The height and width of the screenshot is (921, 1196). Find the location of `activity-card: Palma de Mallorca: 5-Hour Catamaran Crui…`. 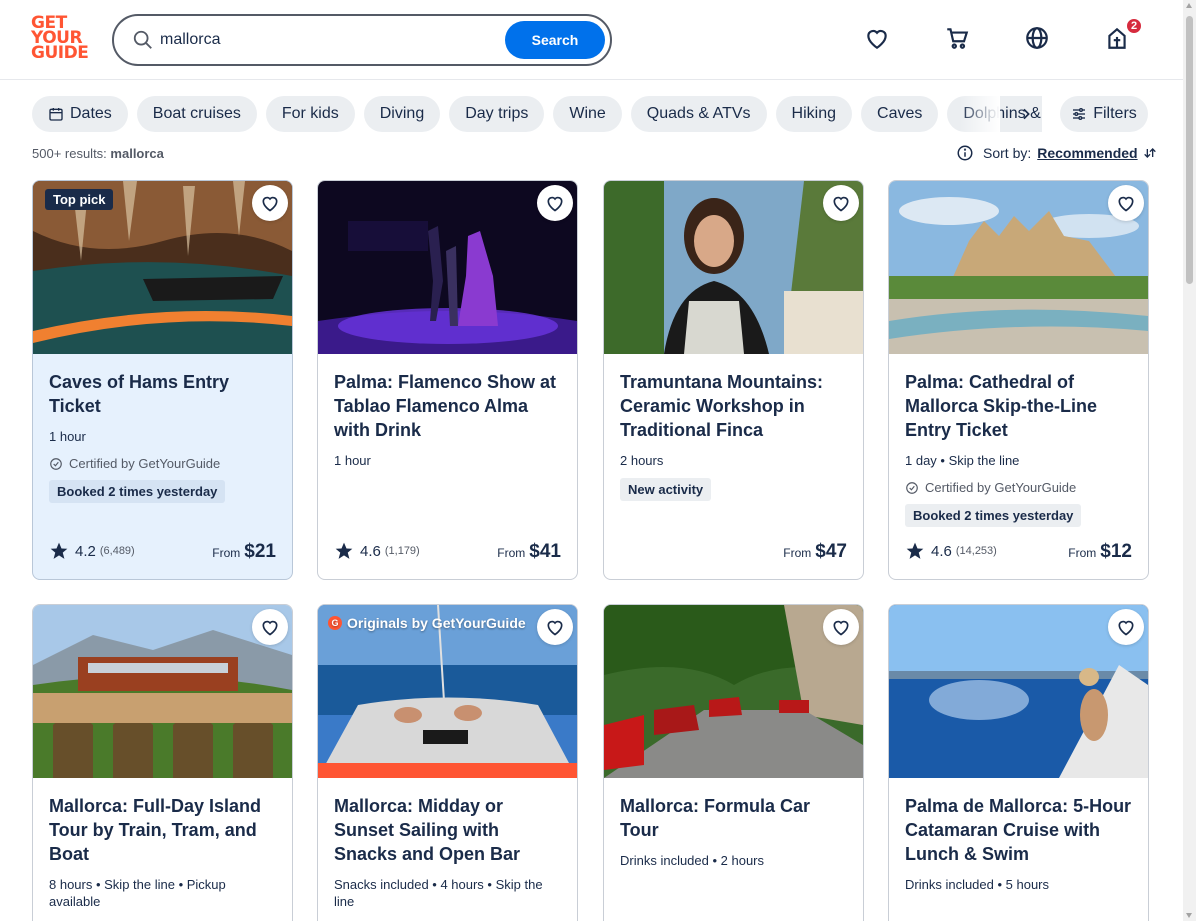

activity-card: Palma de Mallorca: 5-Hour Catamaran Crui… is located at coordinates (1018, 762).